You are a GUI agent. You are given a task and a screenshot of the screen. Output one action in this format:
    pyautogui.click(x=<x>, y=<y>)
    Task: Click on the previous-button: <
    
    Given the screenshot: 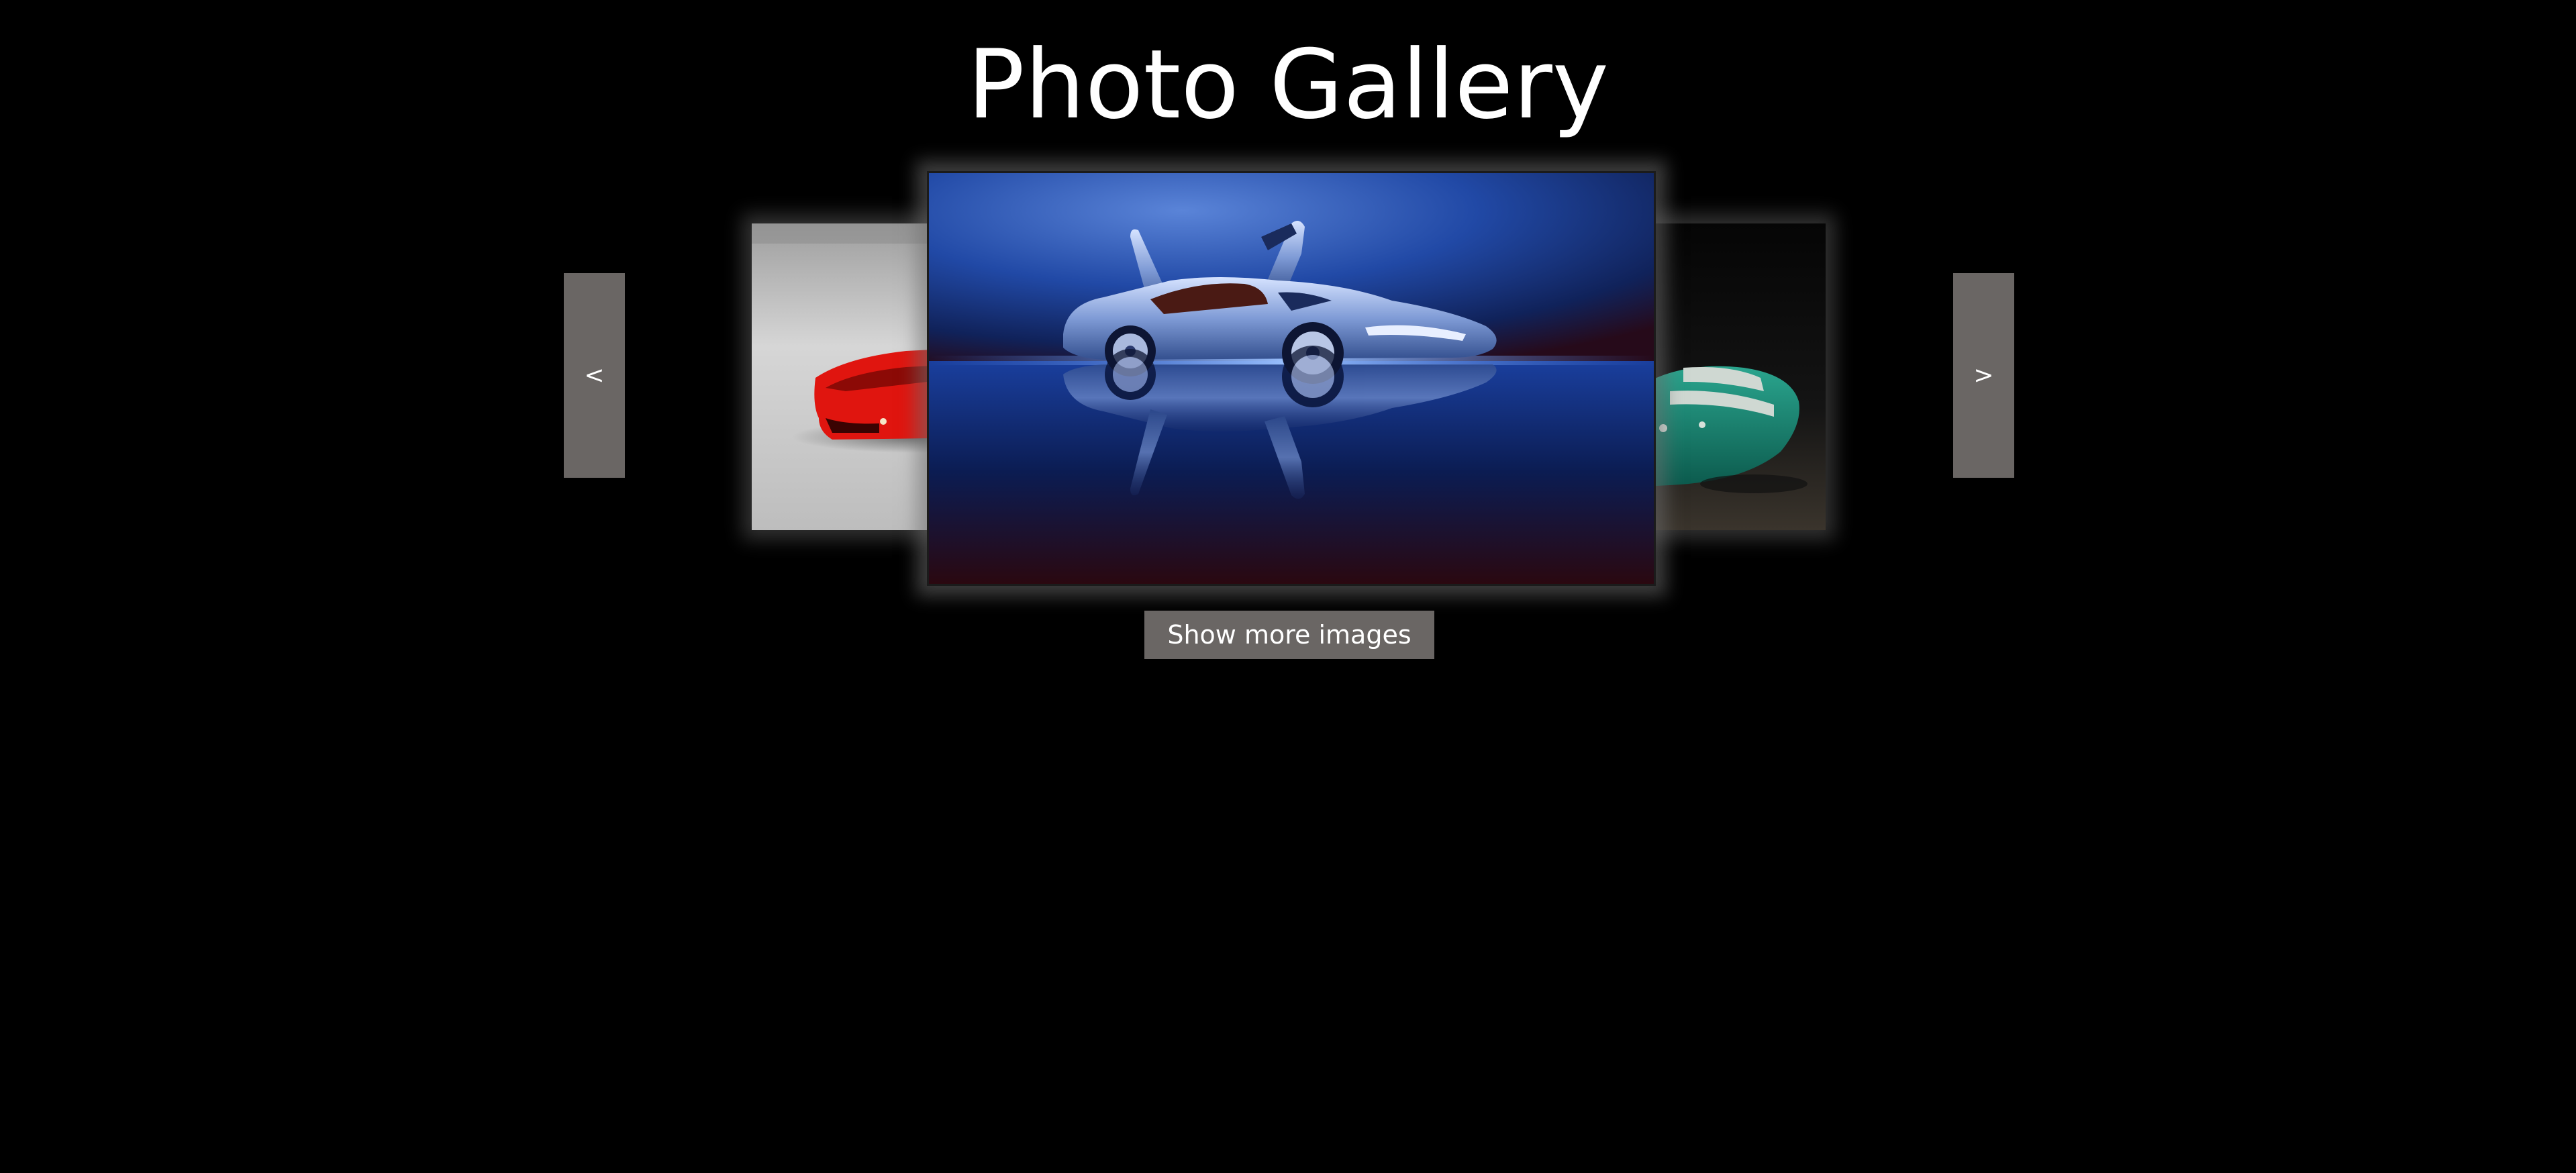 What is the action you would take?
    pyautogui.click(x=594, y=375)
    